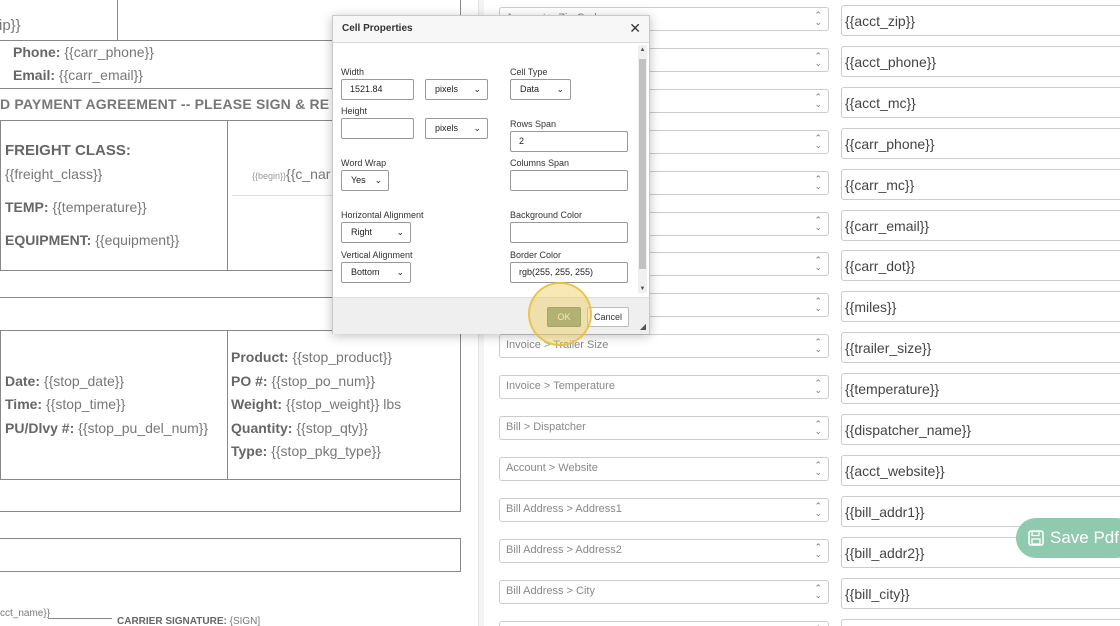  Describe the element at coordinates (569, 180) in the screenshot. I see `columns-span-input` at that location.